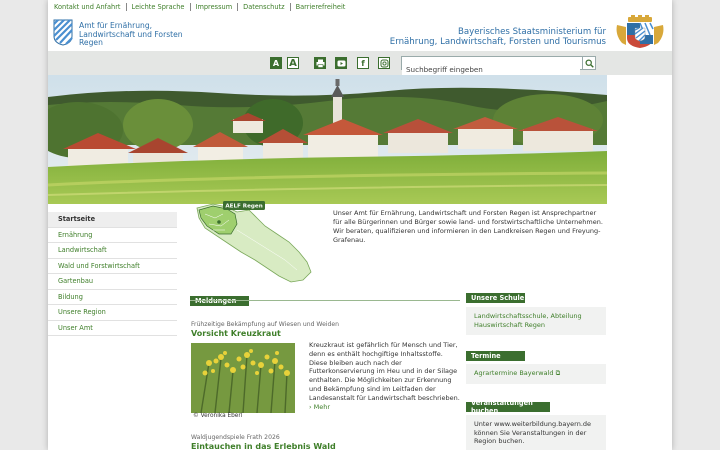 This screenshot has width=720, height=450. What do you see at coordinates (255, 242) in the screenshot?
I see `region-map: AELF Regen` at bounding box center [255, 242].